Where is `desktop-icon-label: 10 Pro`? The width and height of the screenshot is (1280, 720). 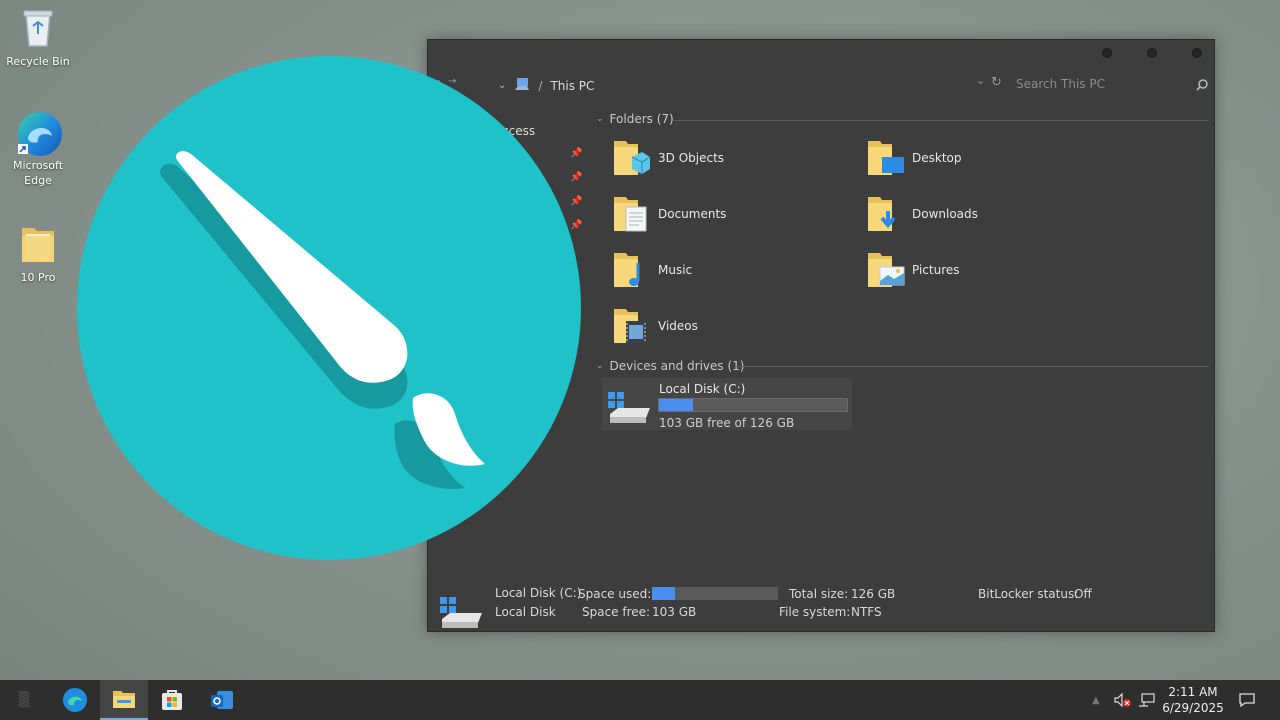 desktop-icon-label: 10 Pro is located at coordinates (38, 277).